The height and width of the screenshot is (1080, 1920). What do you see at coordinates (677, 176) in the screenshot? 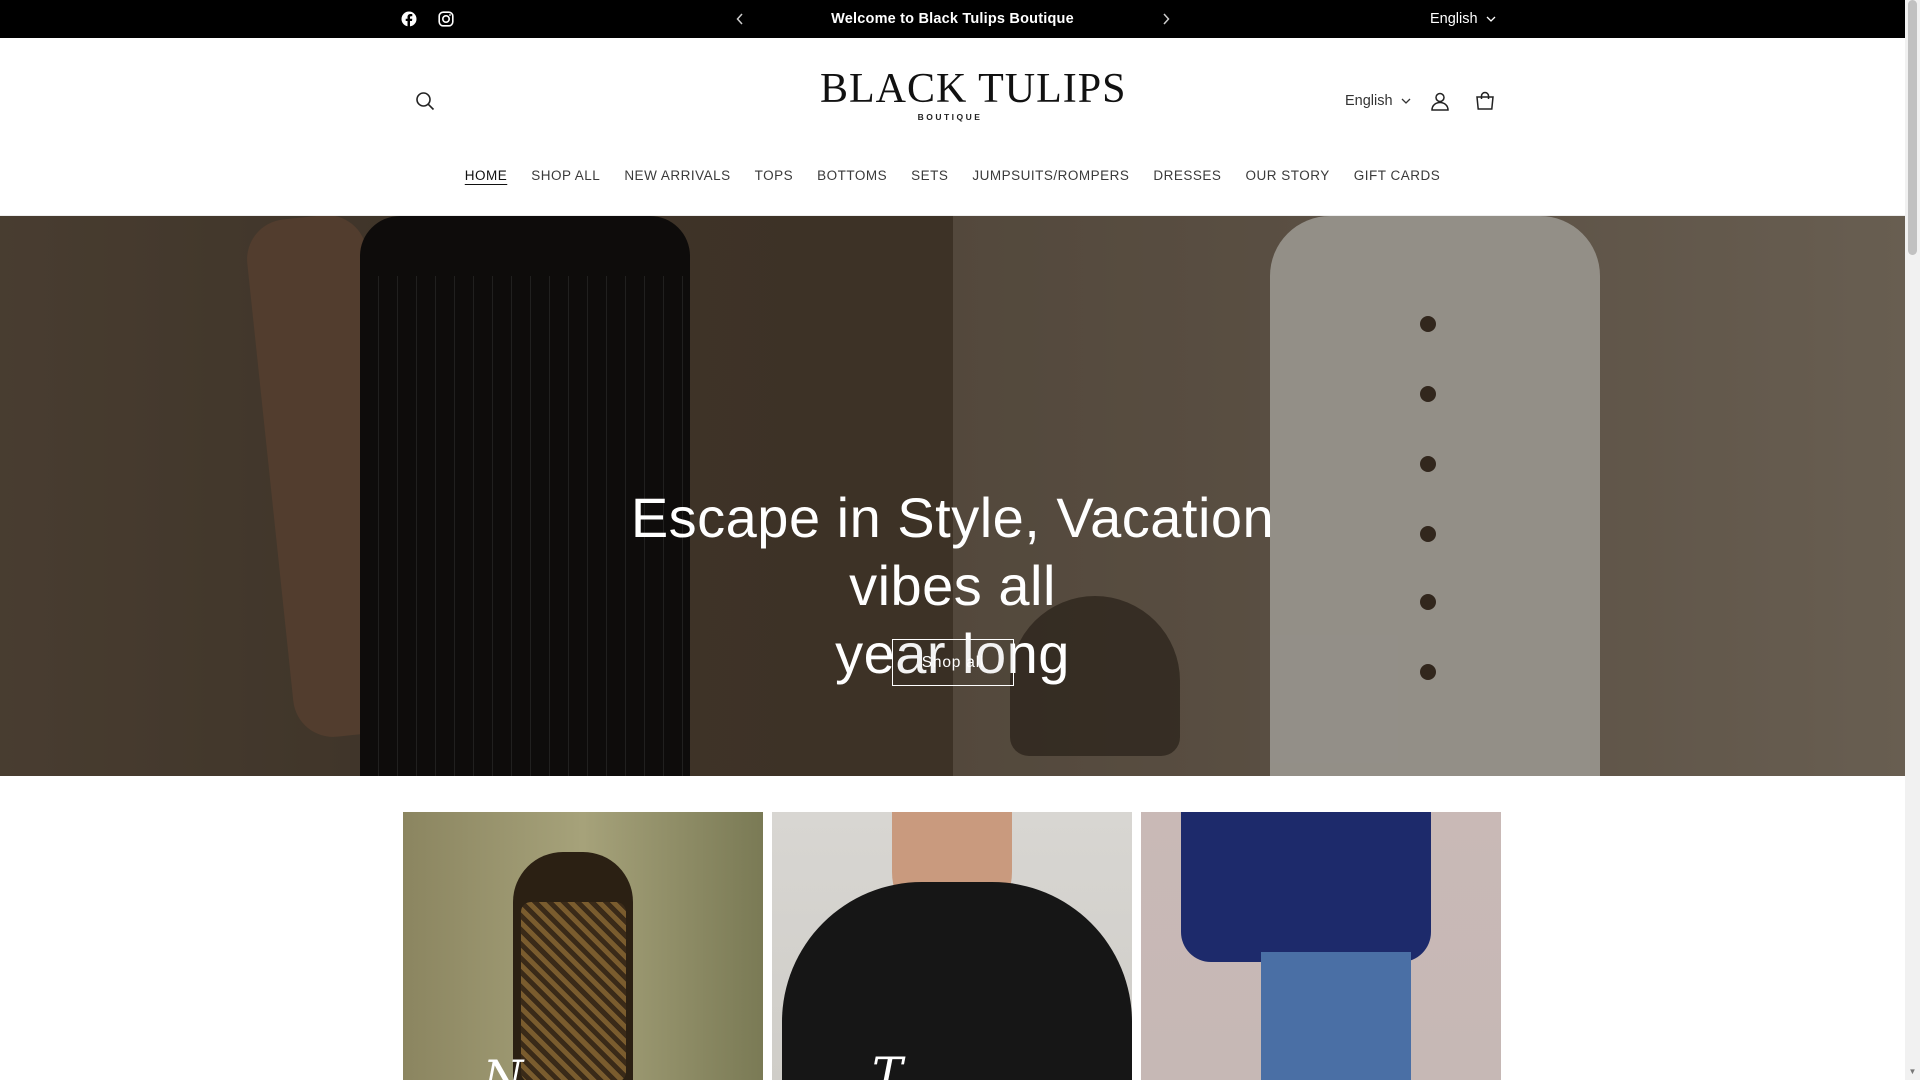
I see `nav-item-new-arrivals: NEW ARRIVALS` at bounding box center [677, 176].